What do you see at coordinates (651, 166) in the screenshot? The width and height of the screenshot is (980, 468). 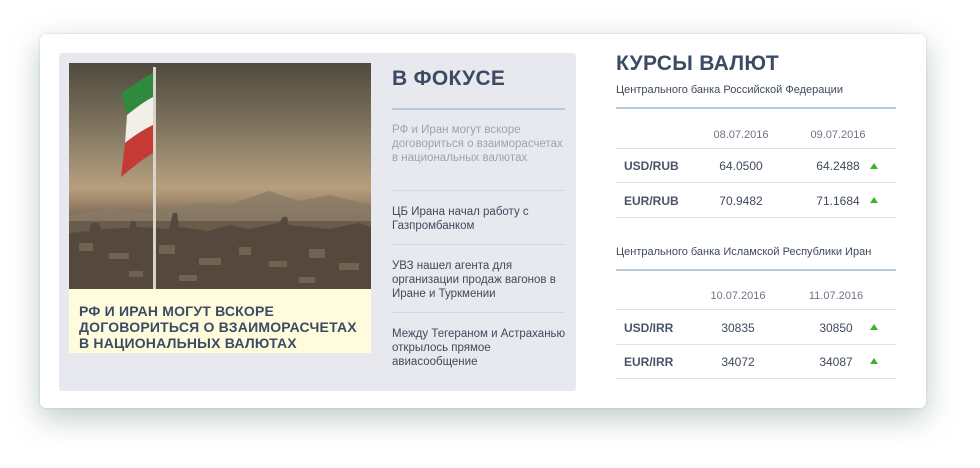 I see `currency-pair: USD/RUB` at bounding box center [651, 166].